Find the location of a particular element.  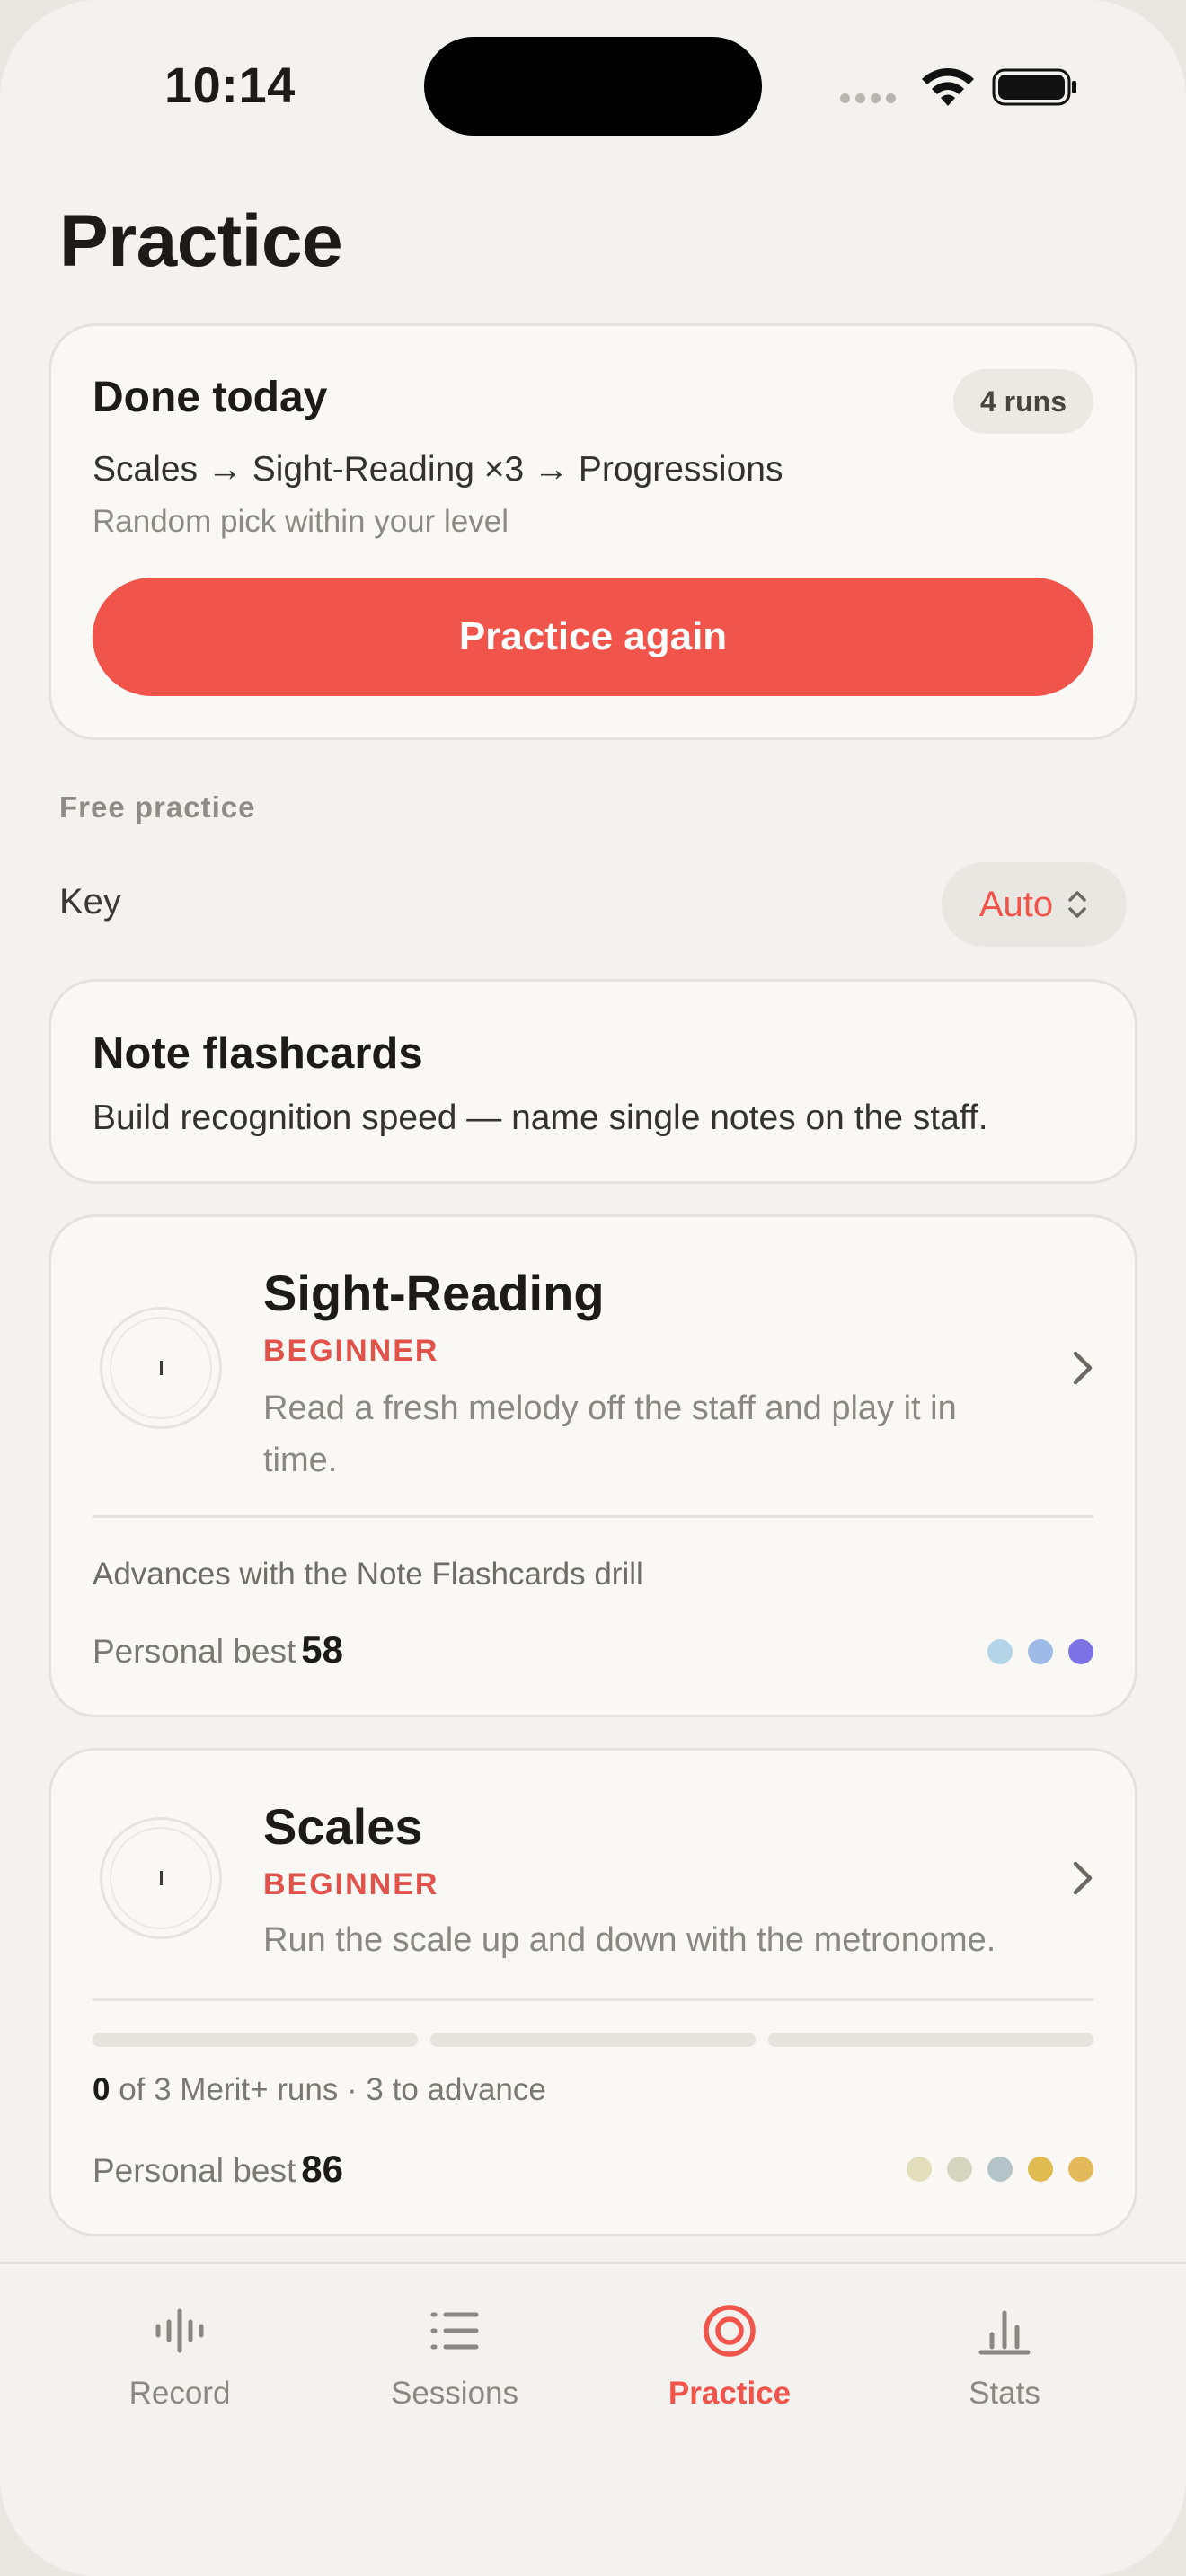

merit-progress-label: of 3 Merit+ runs · 3 to advance is located at coordinates (332, 2089).